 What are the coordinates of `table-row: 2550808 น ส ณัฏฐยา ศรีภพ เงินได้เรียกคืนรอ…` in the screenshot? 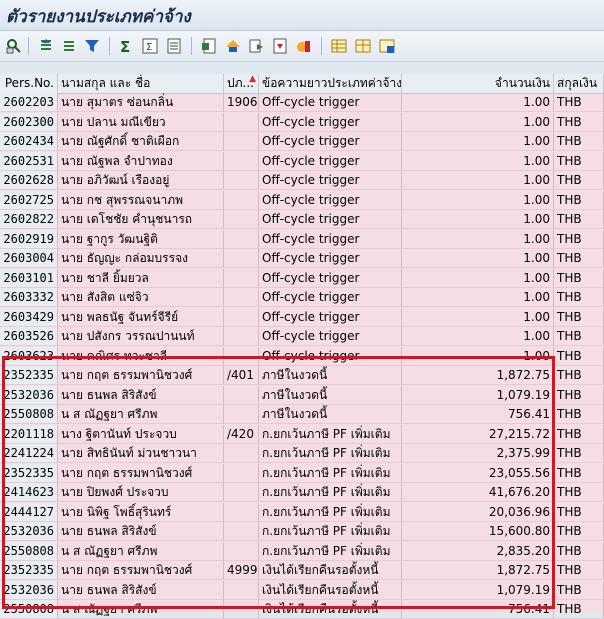 It's located at (302, 609).